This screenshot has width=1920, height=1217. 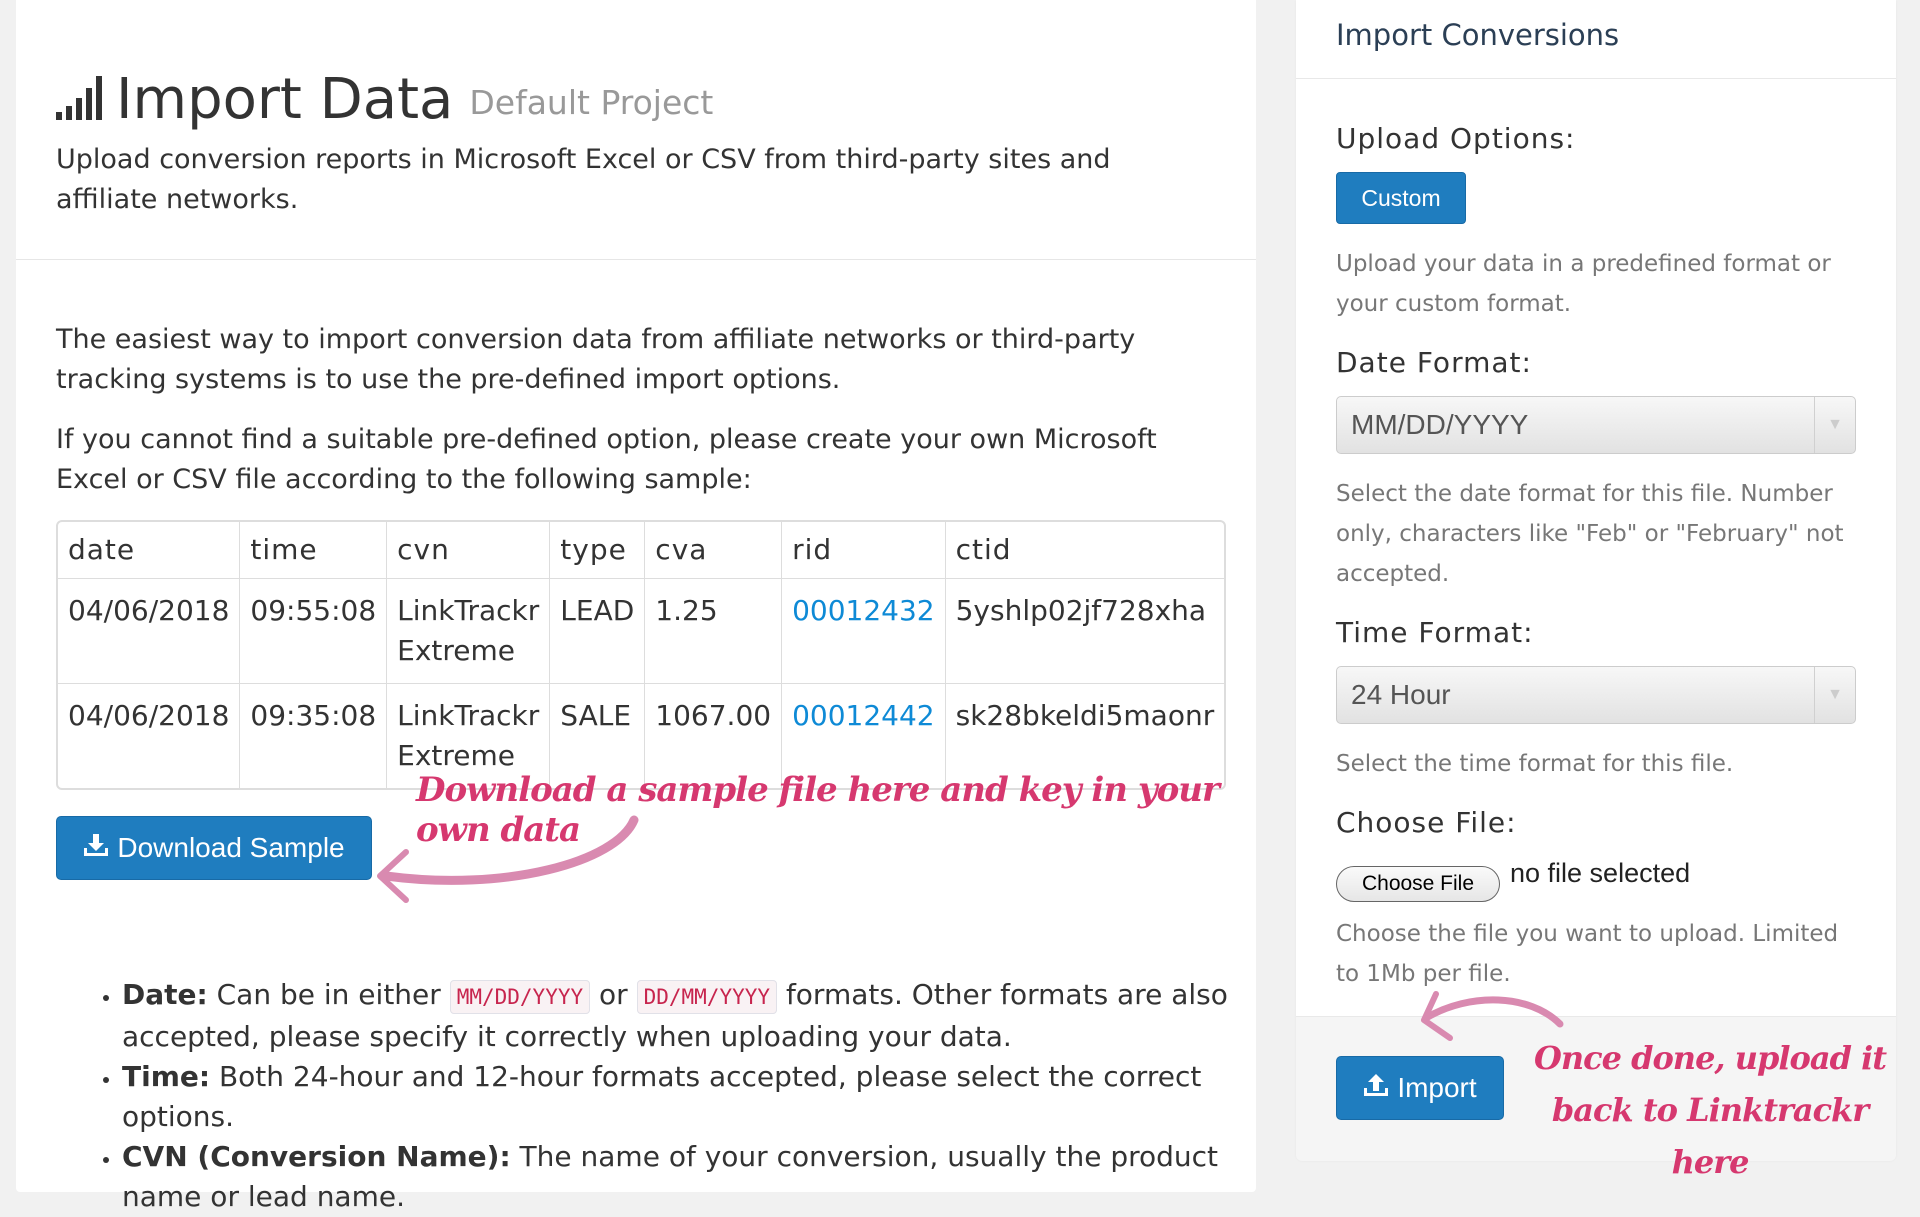 I want to click on upload-options-label: Upload Options:, so click(x=1456, y=138).